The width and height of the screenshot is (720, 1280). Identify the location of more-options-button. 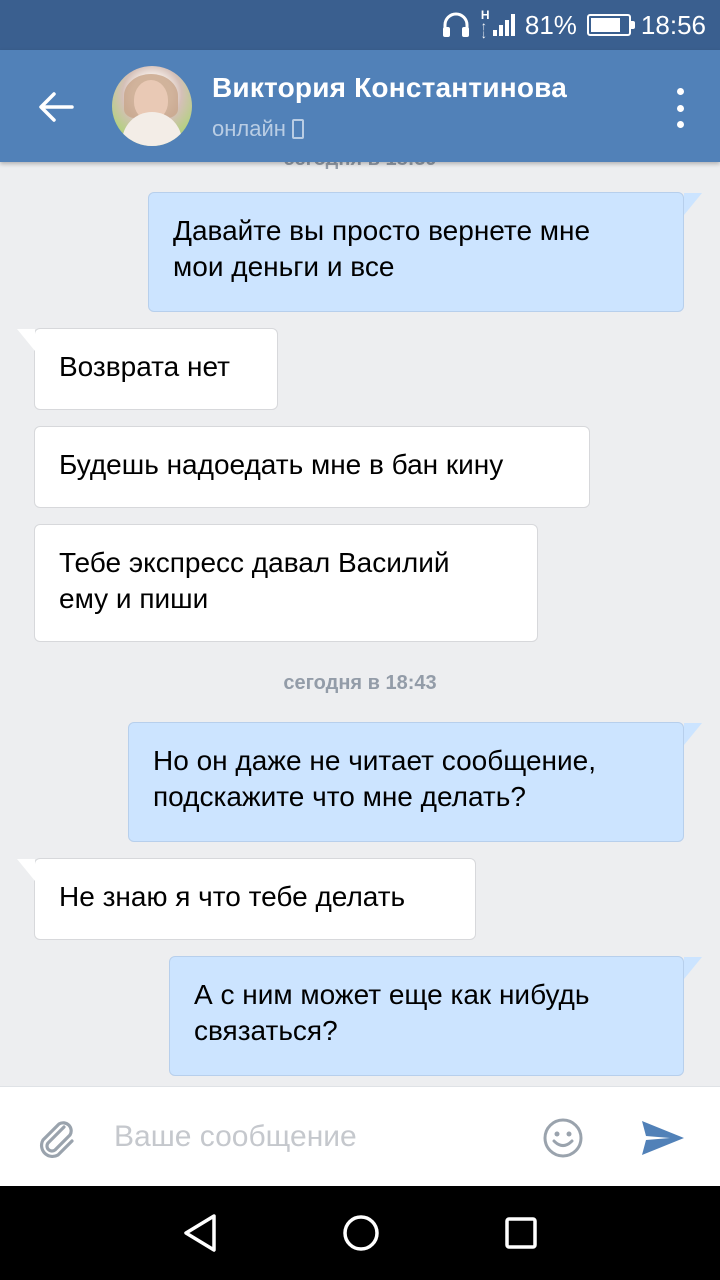
(680, 108).